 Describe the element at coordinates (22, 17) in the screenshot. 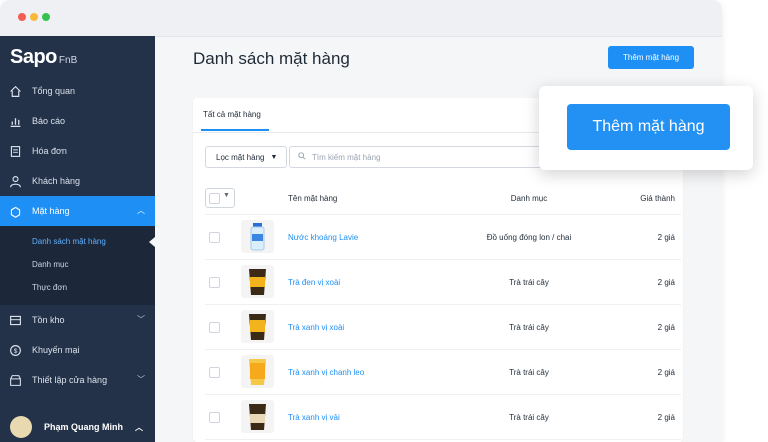

I see `close-window-dot` at that location.